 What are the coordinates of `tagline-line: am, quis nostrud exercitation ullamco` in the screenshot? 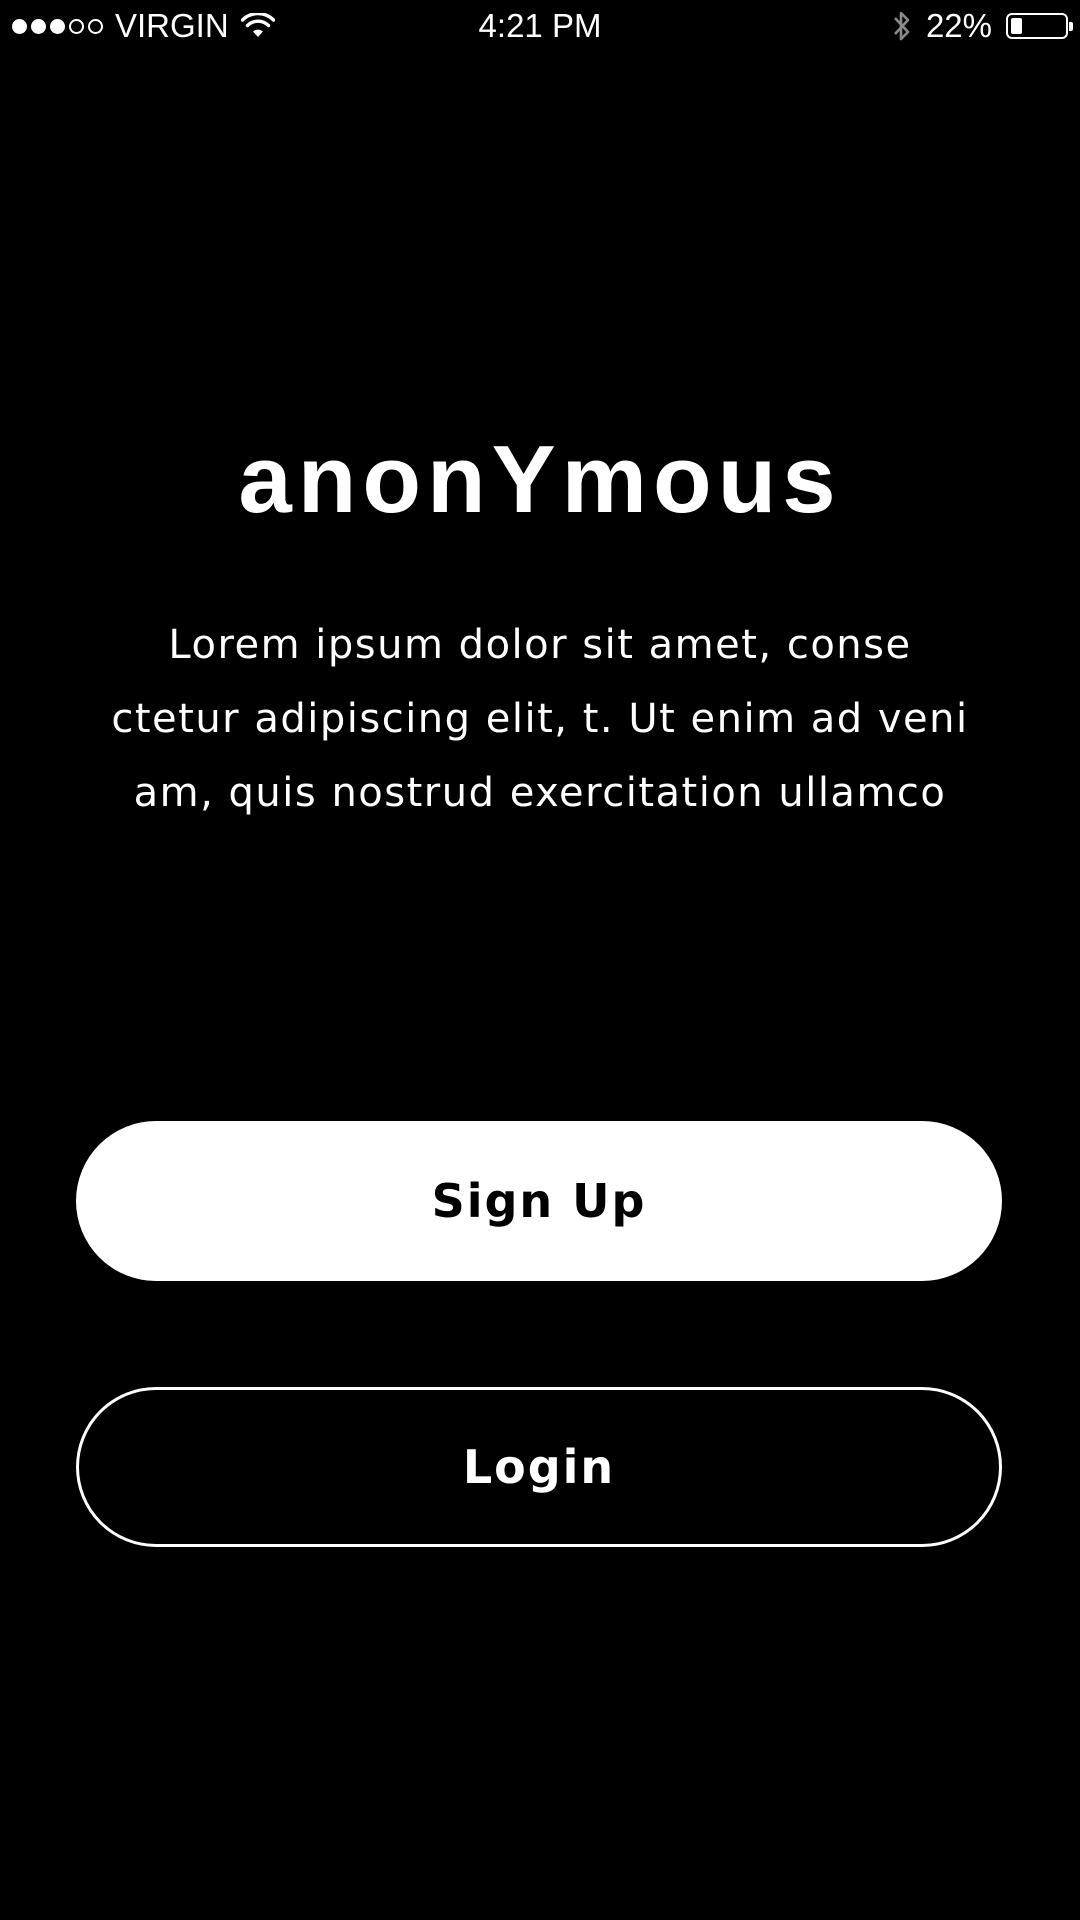 It's located at (540, 793).